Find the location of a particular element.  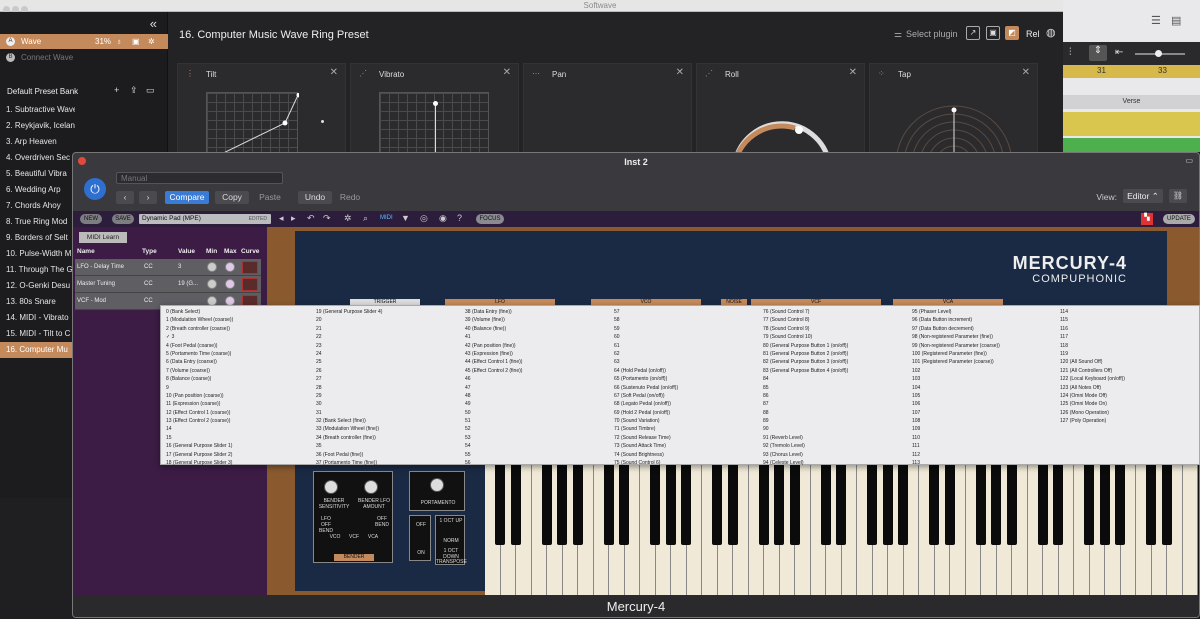

view-select: Editor ⌃ is located at coordinates (1143, 196).